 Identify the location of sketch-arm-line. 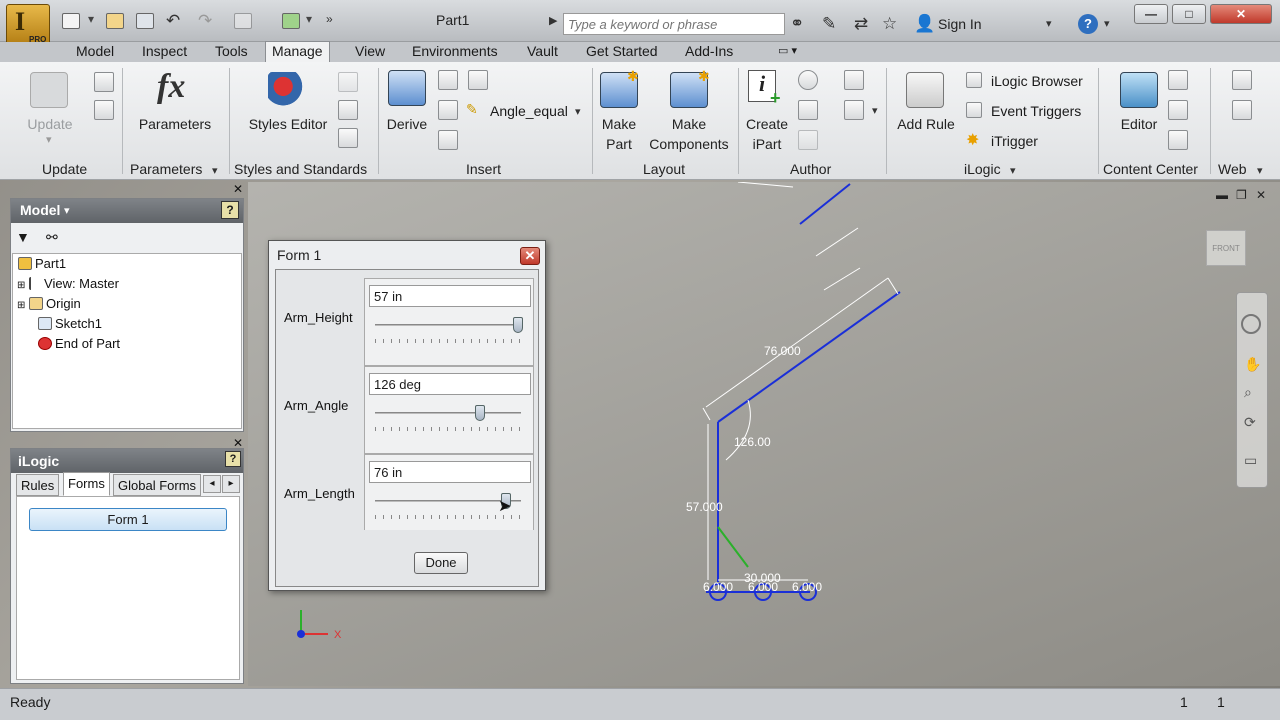
(809, 357).